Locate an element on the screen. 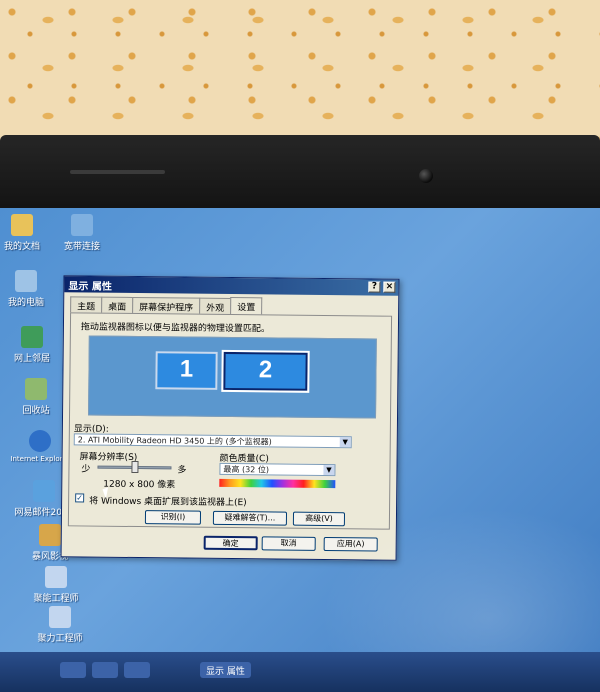  resolution-value: 1280 x 800 像素 is located at coordinates (139, 485).